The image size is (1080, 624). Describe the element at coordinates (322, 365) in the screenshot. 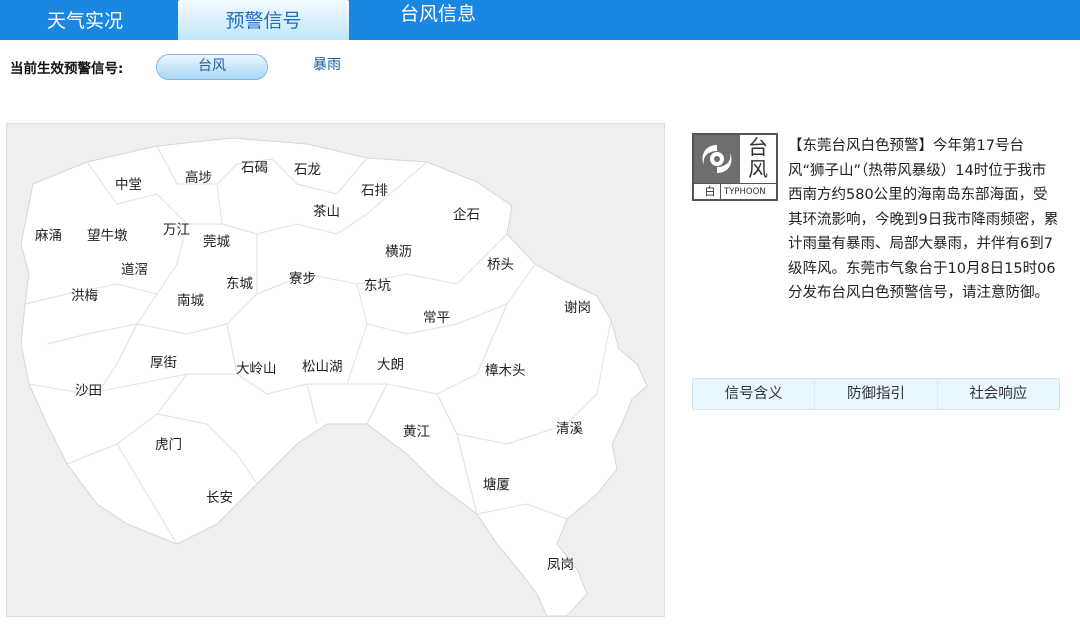

I see `map-place-songshanhu: 松山湖` at that location.